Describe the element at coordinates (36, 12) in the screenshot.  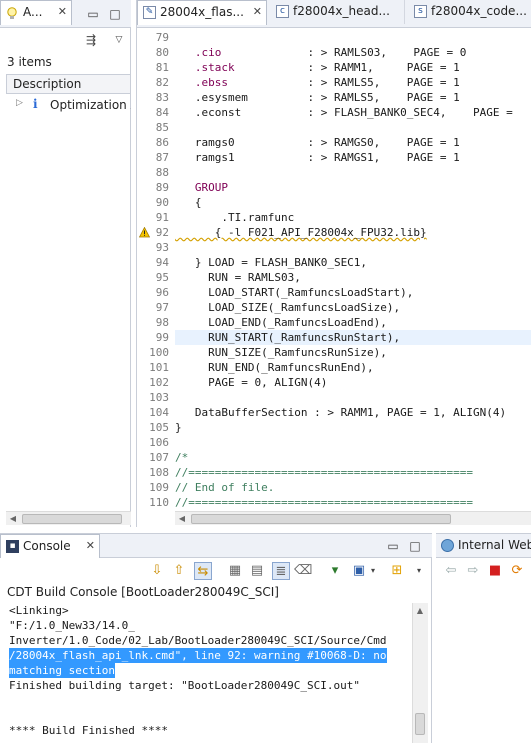
I see `tab-problems: A... ✕` at that location.